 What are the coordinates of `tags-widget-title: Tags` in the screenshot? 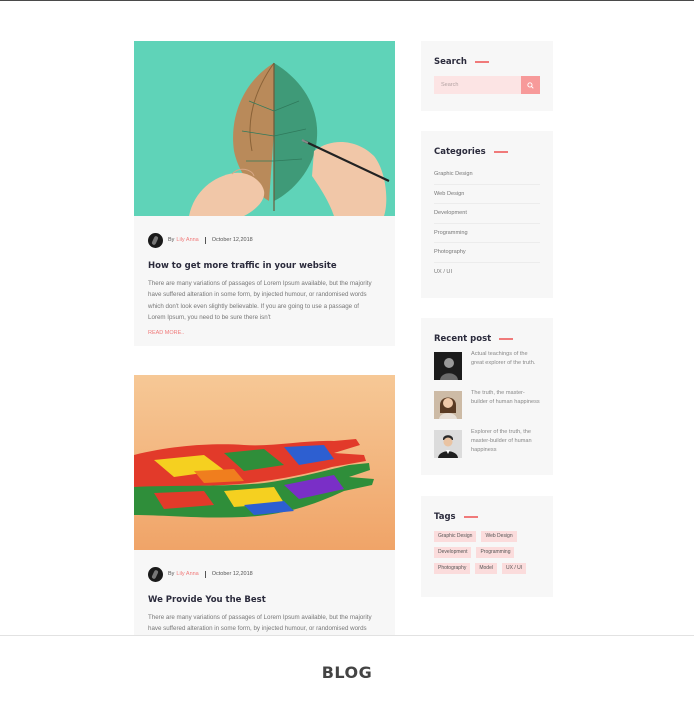 It's located at (445, 517).